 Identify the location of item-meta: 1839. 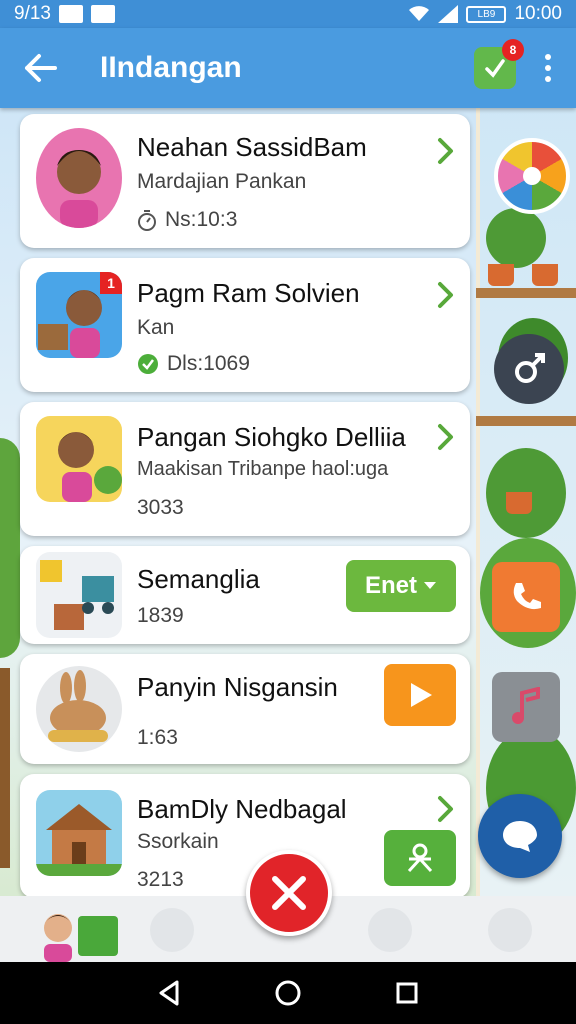
(160, 615).